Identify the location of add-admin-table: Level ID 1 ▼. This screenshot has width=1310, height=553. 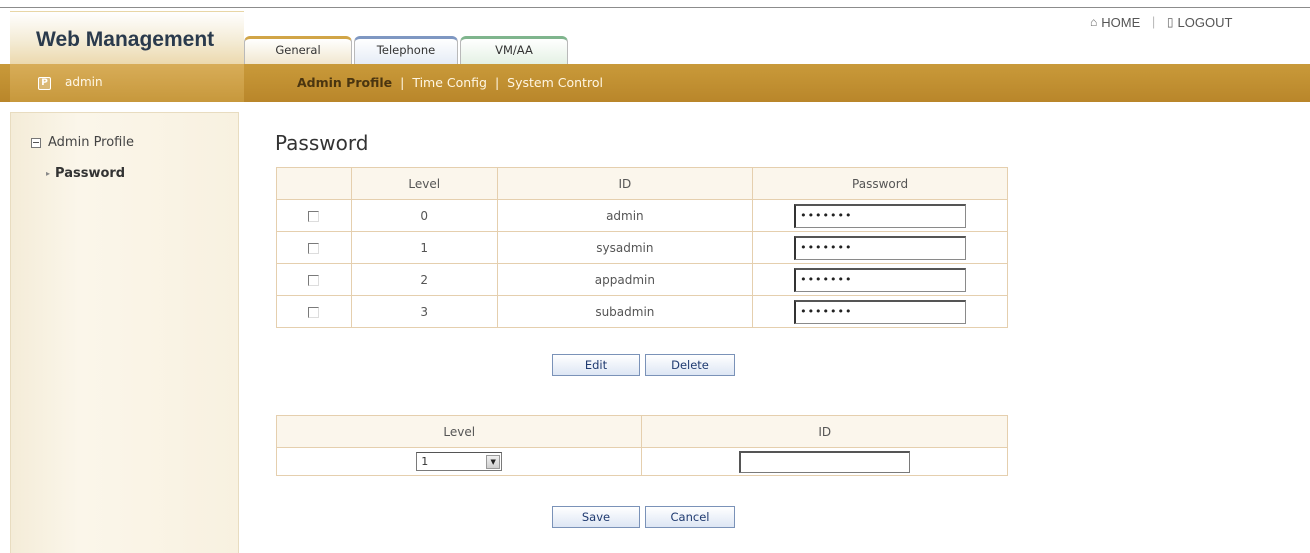
(641, 445).